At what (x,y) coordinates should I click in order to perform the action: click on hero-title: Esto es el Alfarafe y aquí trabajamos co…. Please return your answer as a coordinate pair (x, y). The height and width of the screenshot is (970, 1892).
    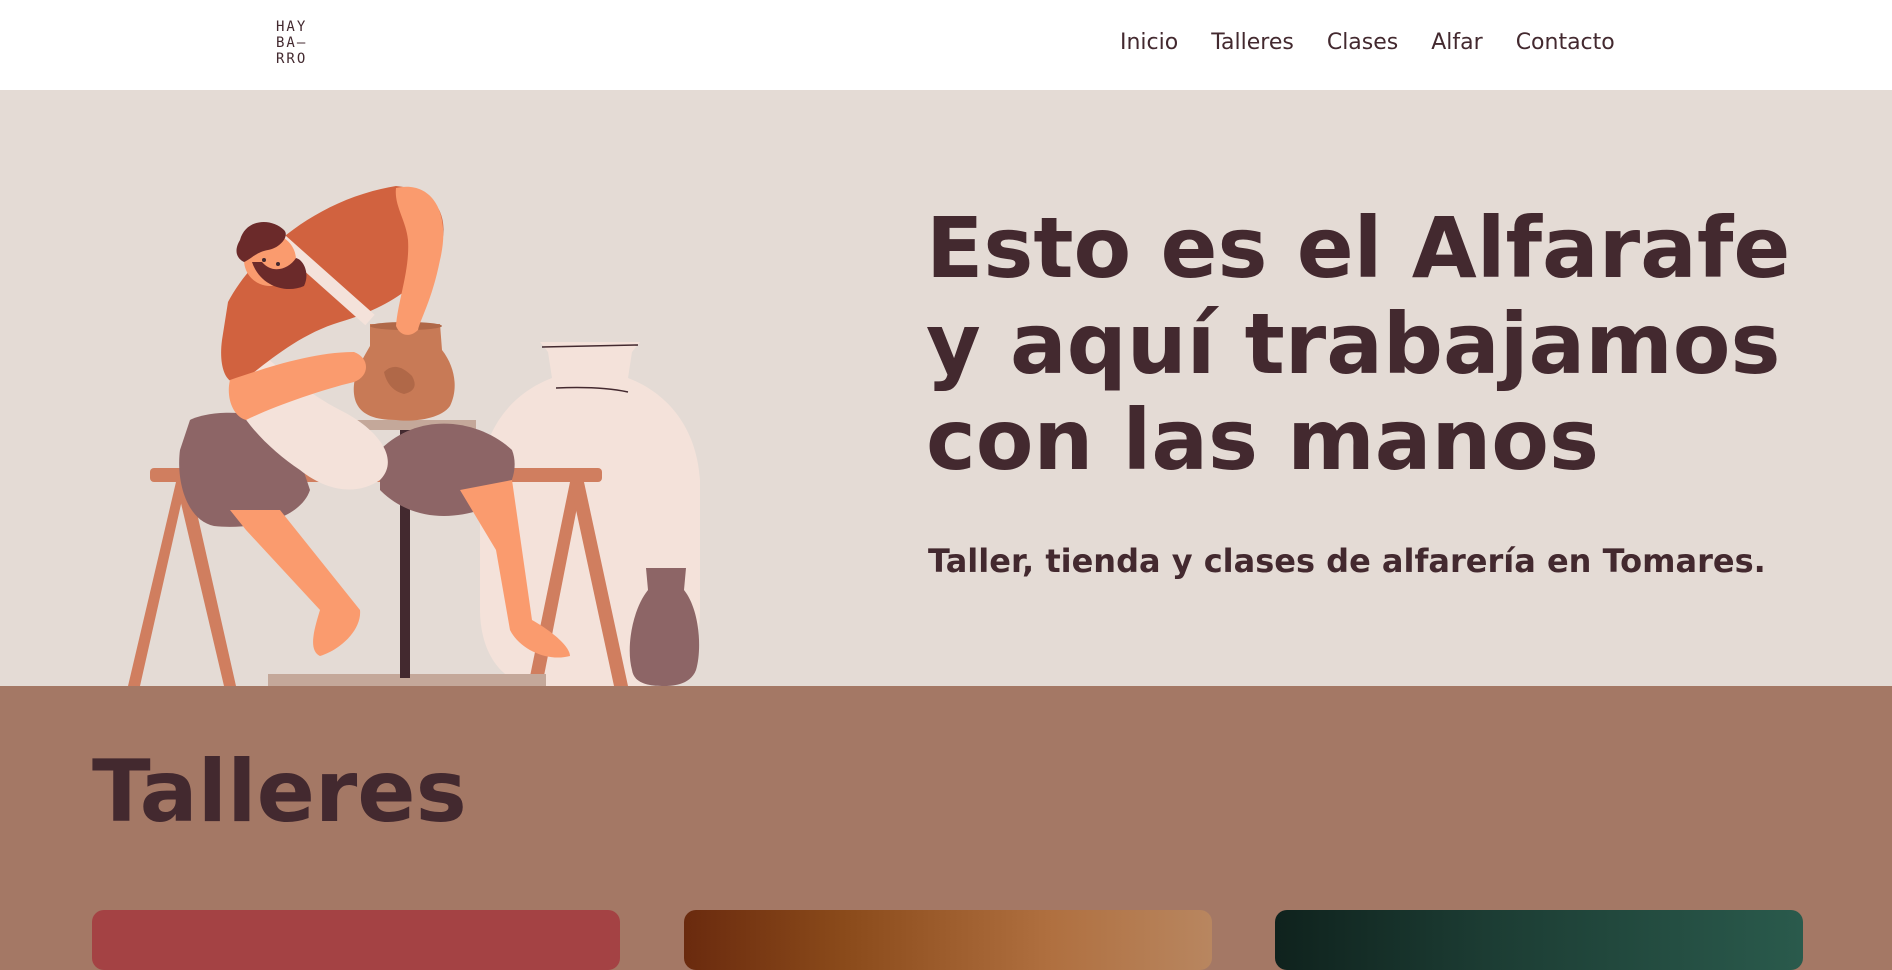
    Looking at the image, I should click on (1376, 344).